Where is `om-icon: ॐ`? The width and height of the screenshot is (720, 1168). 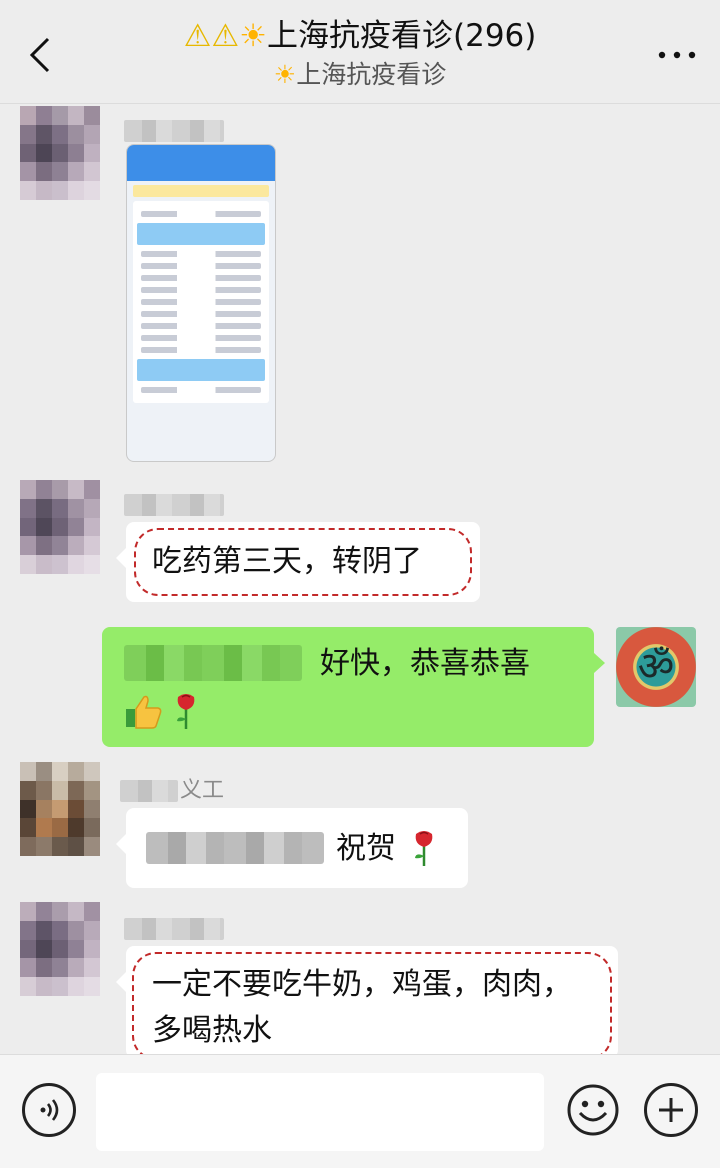 om-icon: ॐ is located at coordinates (656, 667).